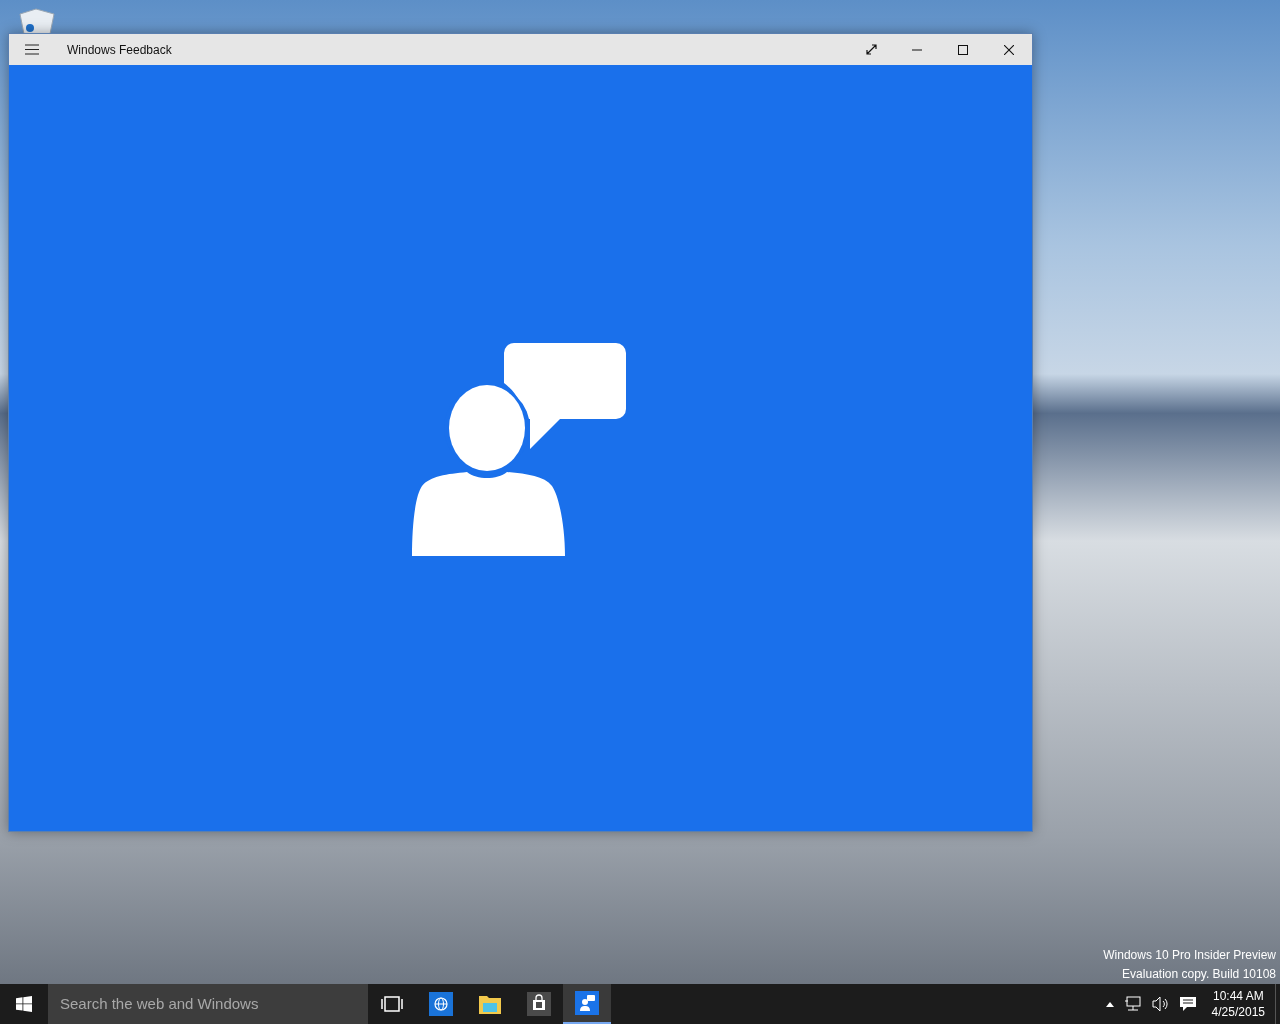  Describe the element at coordinates (440, 1004) in the screenshot. I see `globe-icon` at that location.